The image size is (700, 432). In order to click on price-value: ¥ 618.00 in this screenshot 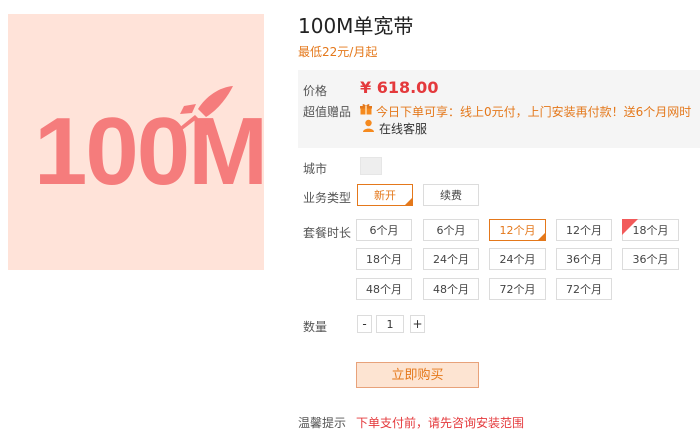, I will do `click(399, 87)`.